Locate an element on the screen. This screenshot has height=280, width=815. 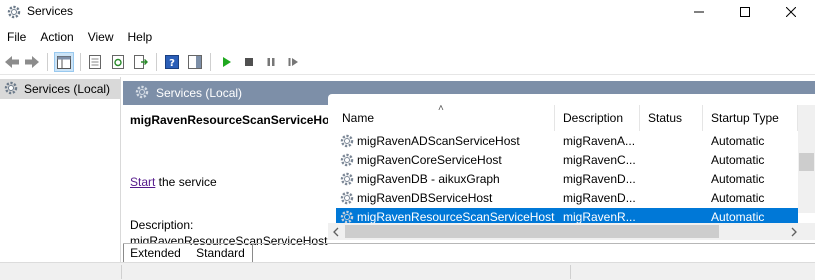
start-service-icon is located at coordinates (227, 62).